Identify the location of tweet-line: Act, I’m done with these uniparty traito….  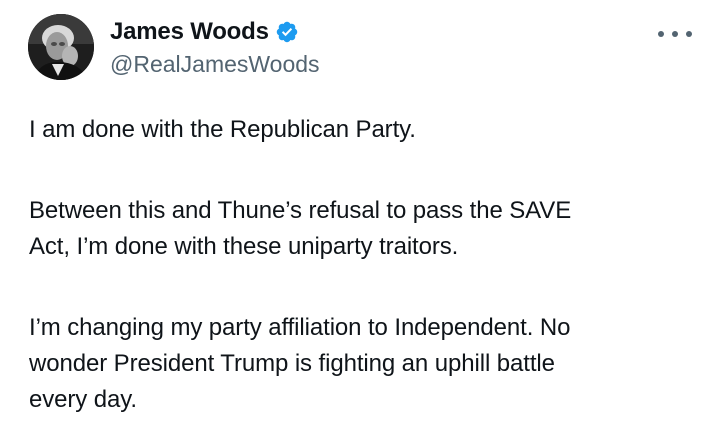
(244, 246).